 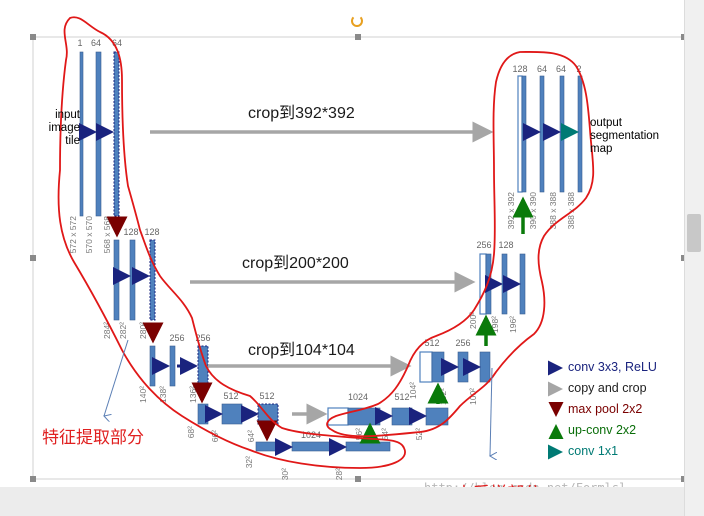 What do you see at coordinates (193, 394) in the screenshot?
I see `spatial-size-l3_enc-2: 136²` at bounding box center [193, 394].